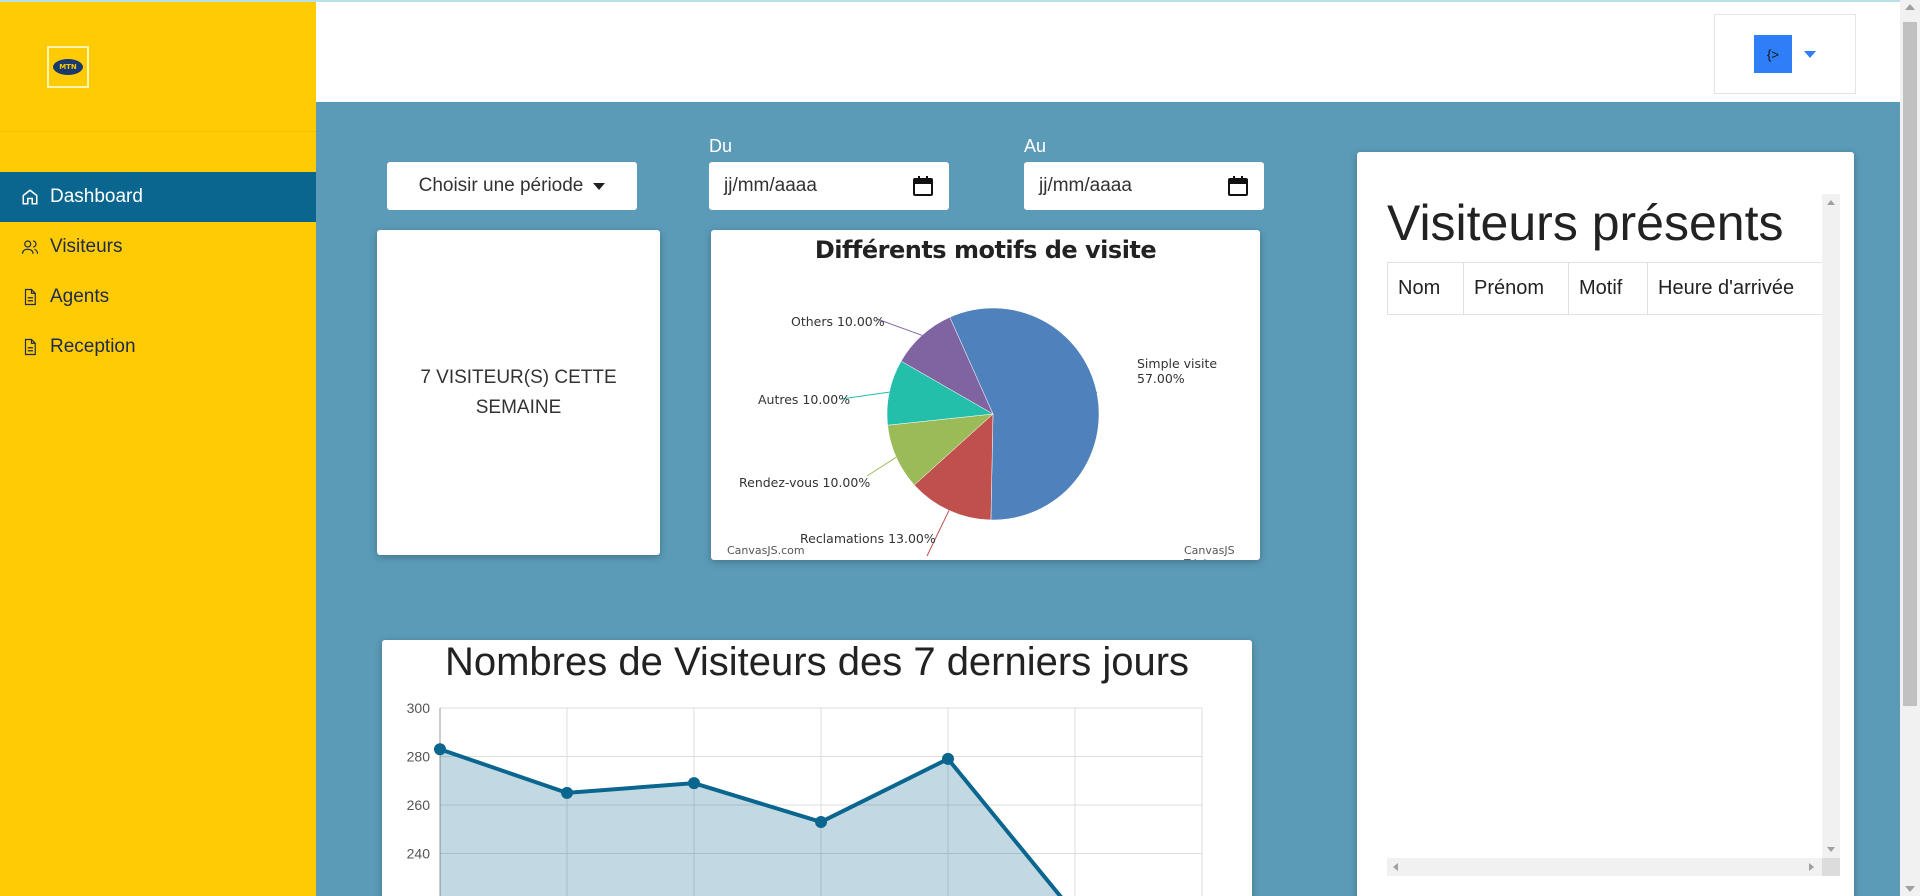  Describe the element at coordinates (1035, 146) in the screenshot. I see `to-label: Au` at that location.